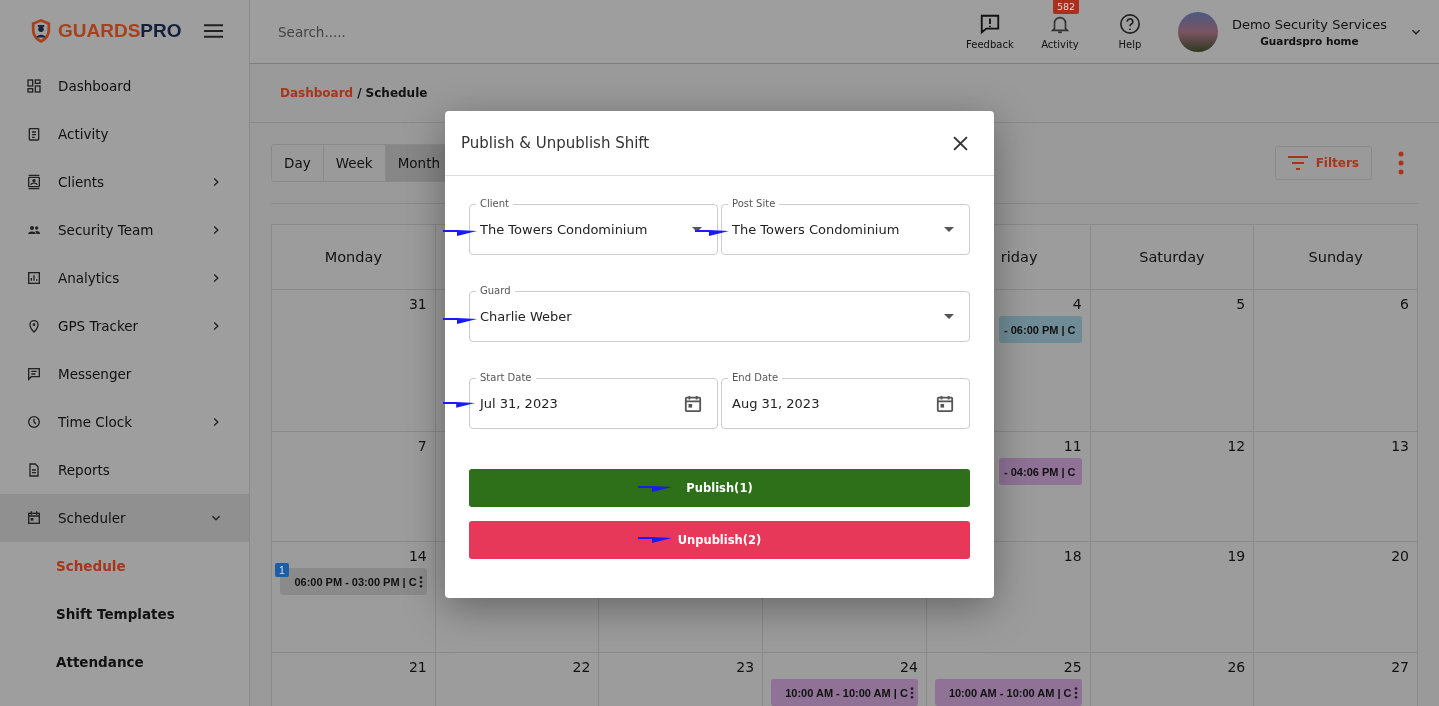 The height and width of the screenshot is (706, 1439). Describe the element at coordinates (1335, 257) in the screenshot. I see `weekday-header: Sunday` at that location.